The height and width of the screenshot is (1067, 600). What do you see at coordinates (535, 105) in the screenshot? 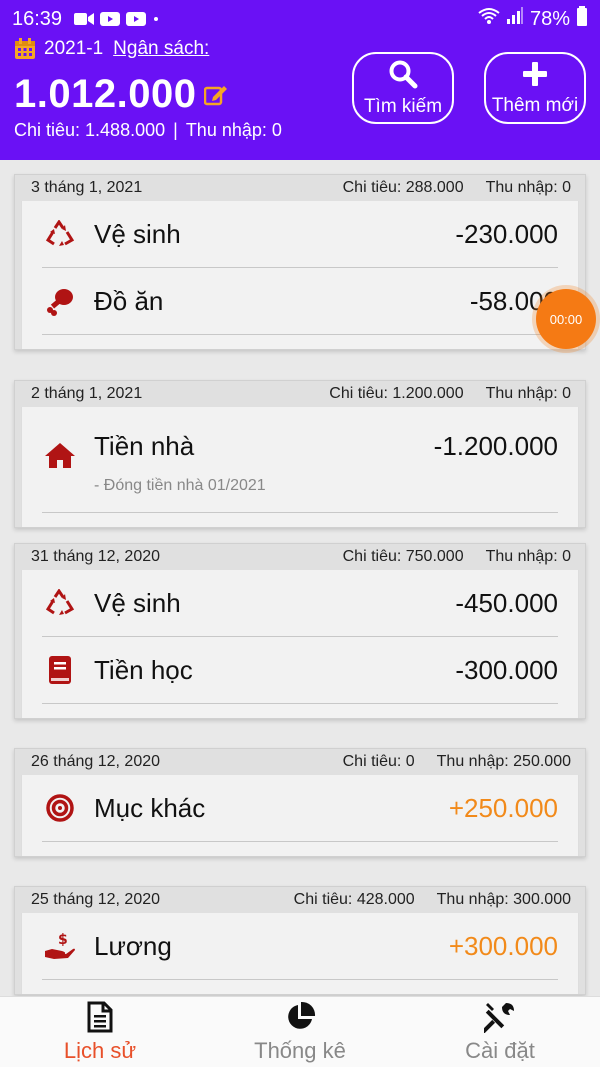
I see `add-new-button-label: Thêm mới` at bounding box center [535, 105].